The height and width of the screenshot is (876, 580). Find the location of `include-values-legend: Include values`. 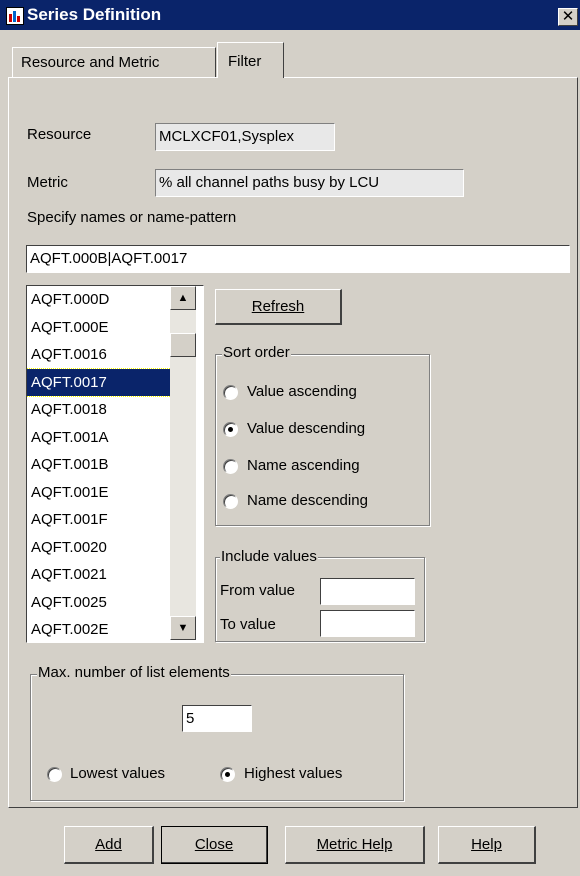

include-values-legend: Include values is located at coordinates (269, 556).